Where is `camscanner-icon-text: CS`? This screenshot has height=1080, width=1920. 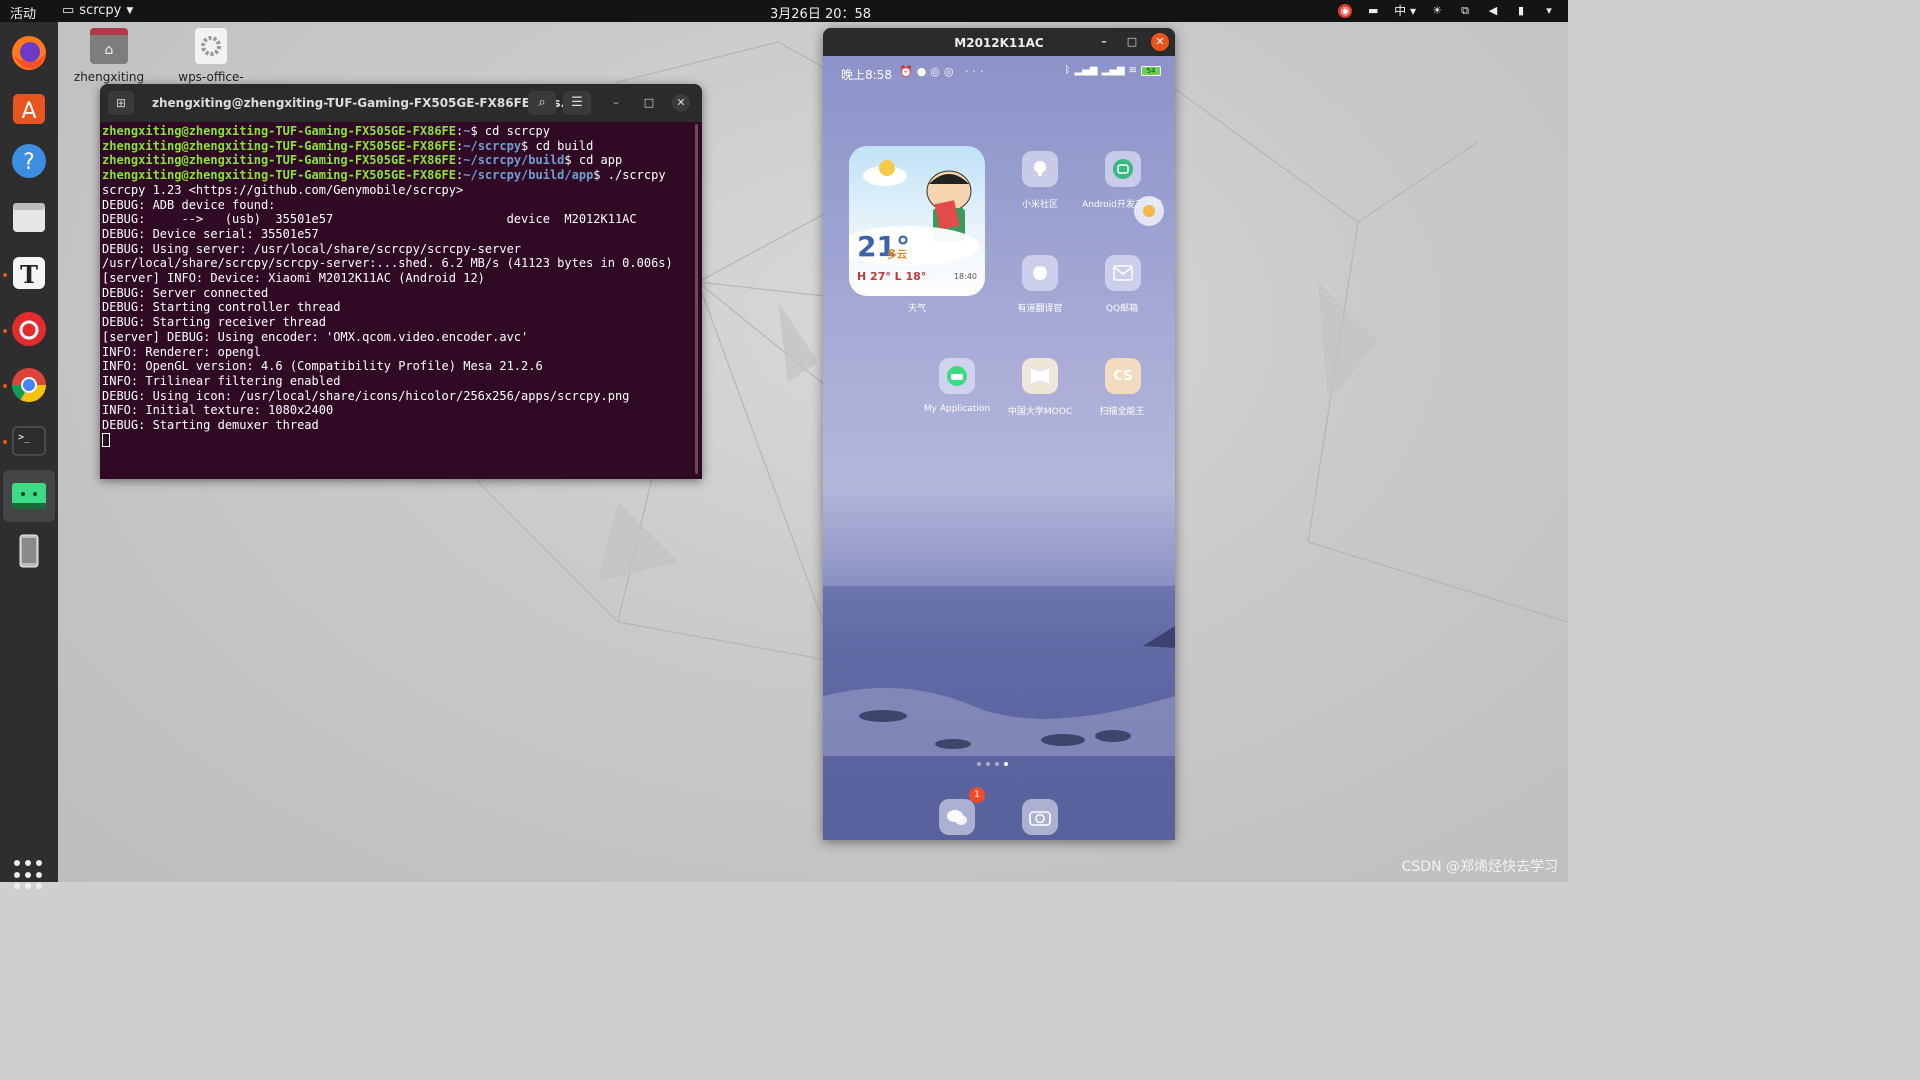 camscanner-icon-text: CS is located at coordinates (1123, 376).